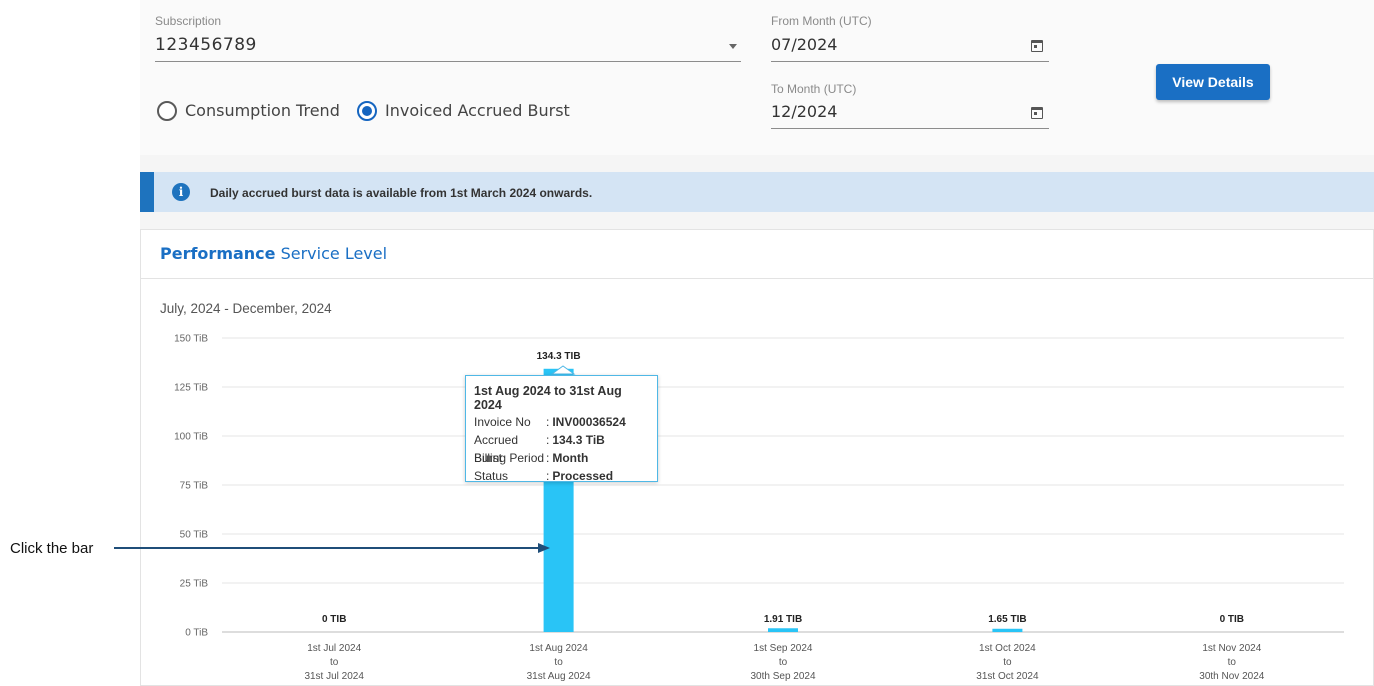 This screenshot has height=686, width=1374. What do you see at coordinates (583, 476) in the screenshot?
I see `tooltip-value: Processed` at bounding box center [583, 476].